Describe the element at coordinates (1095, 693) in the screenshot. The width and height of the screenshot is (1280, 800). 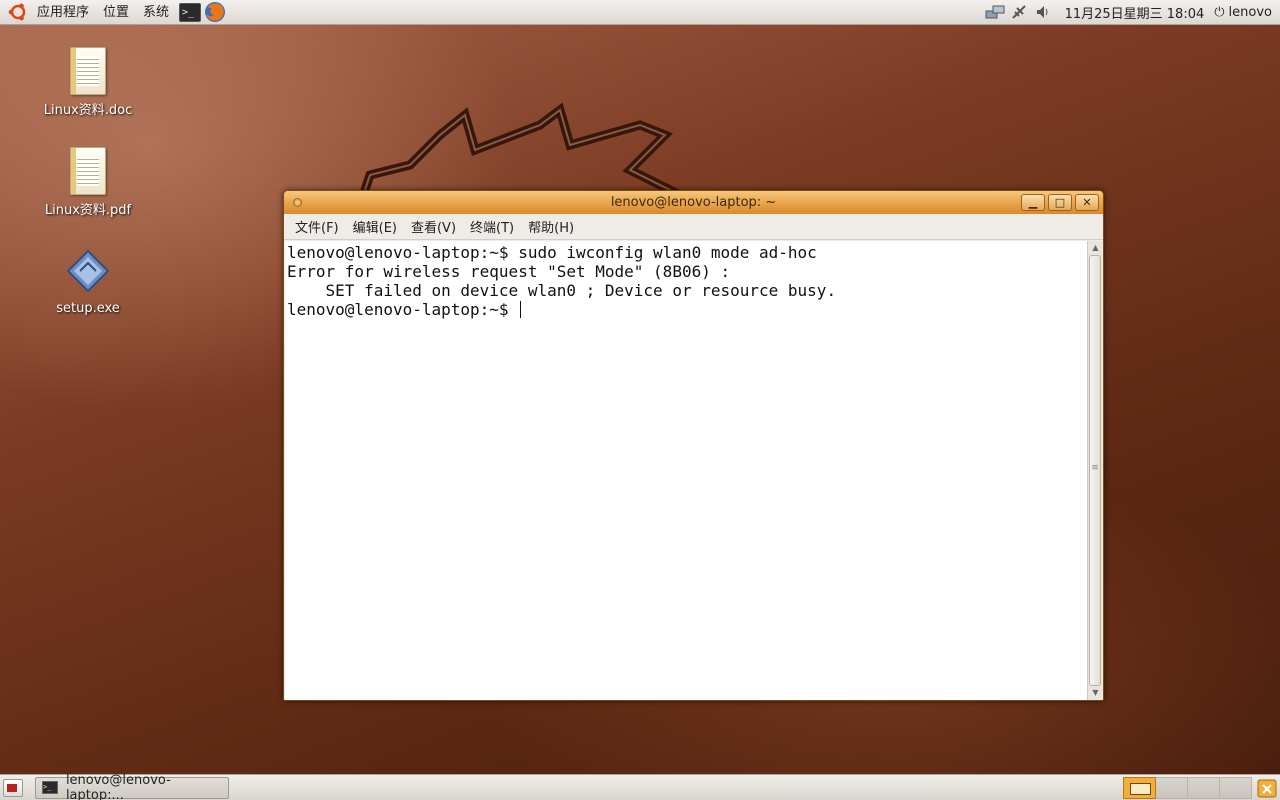
I see `scroll-down-icon: ▼` at that location.